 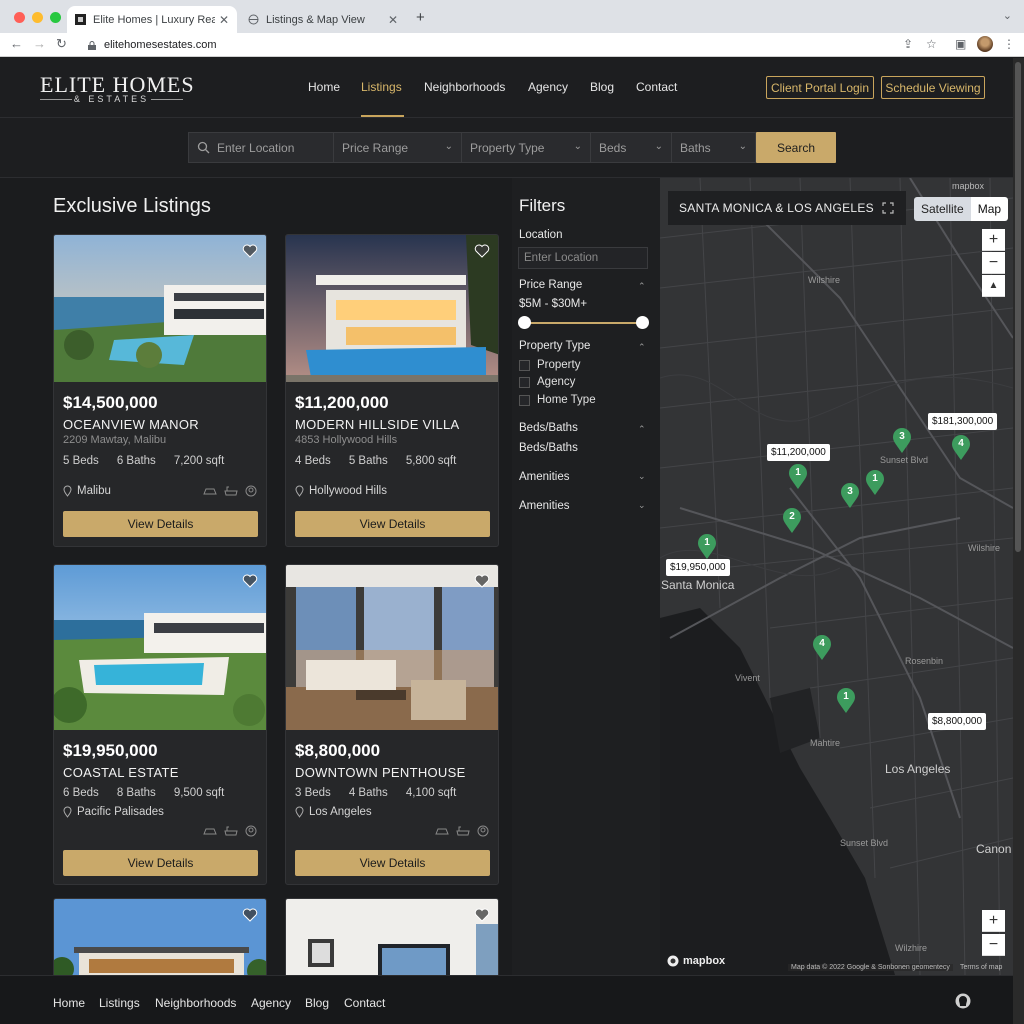 What do you see at coordinates (631, 147) in the screenshot?
I see `beds-select: Beds ⌄` at bounding box center [631, 147].